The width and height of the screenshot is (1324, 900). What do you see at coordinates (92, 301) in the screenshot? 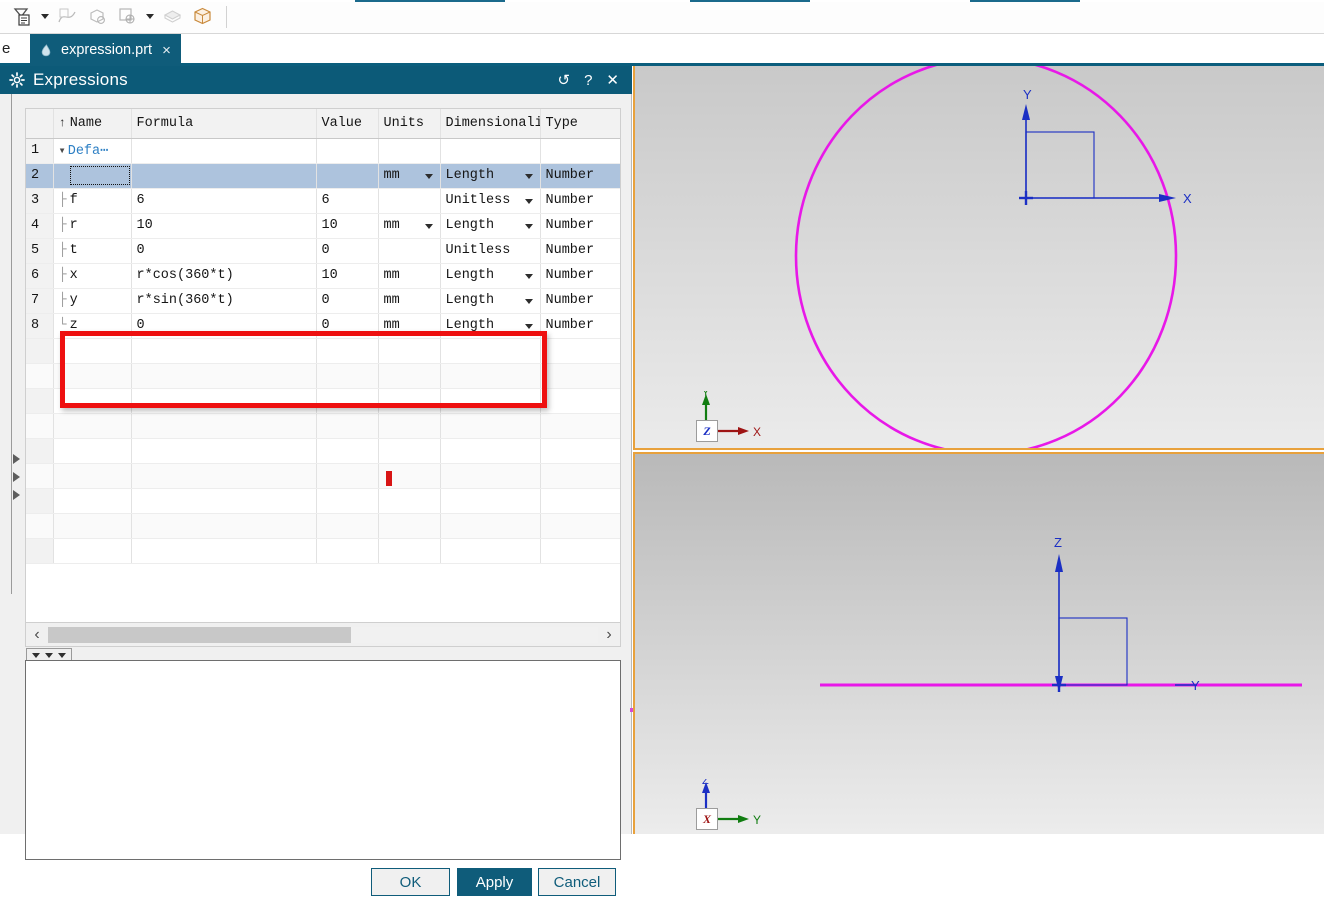
I see `cell-name: ├ y` at bounding box center [92, 301].